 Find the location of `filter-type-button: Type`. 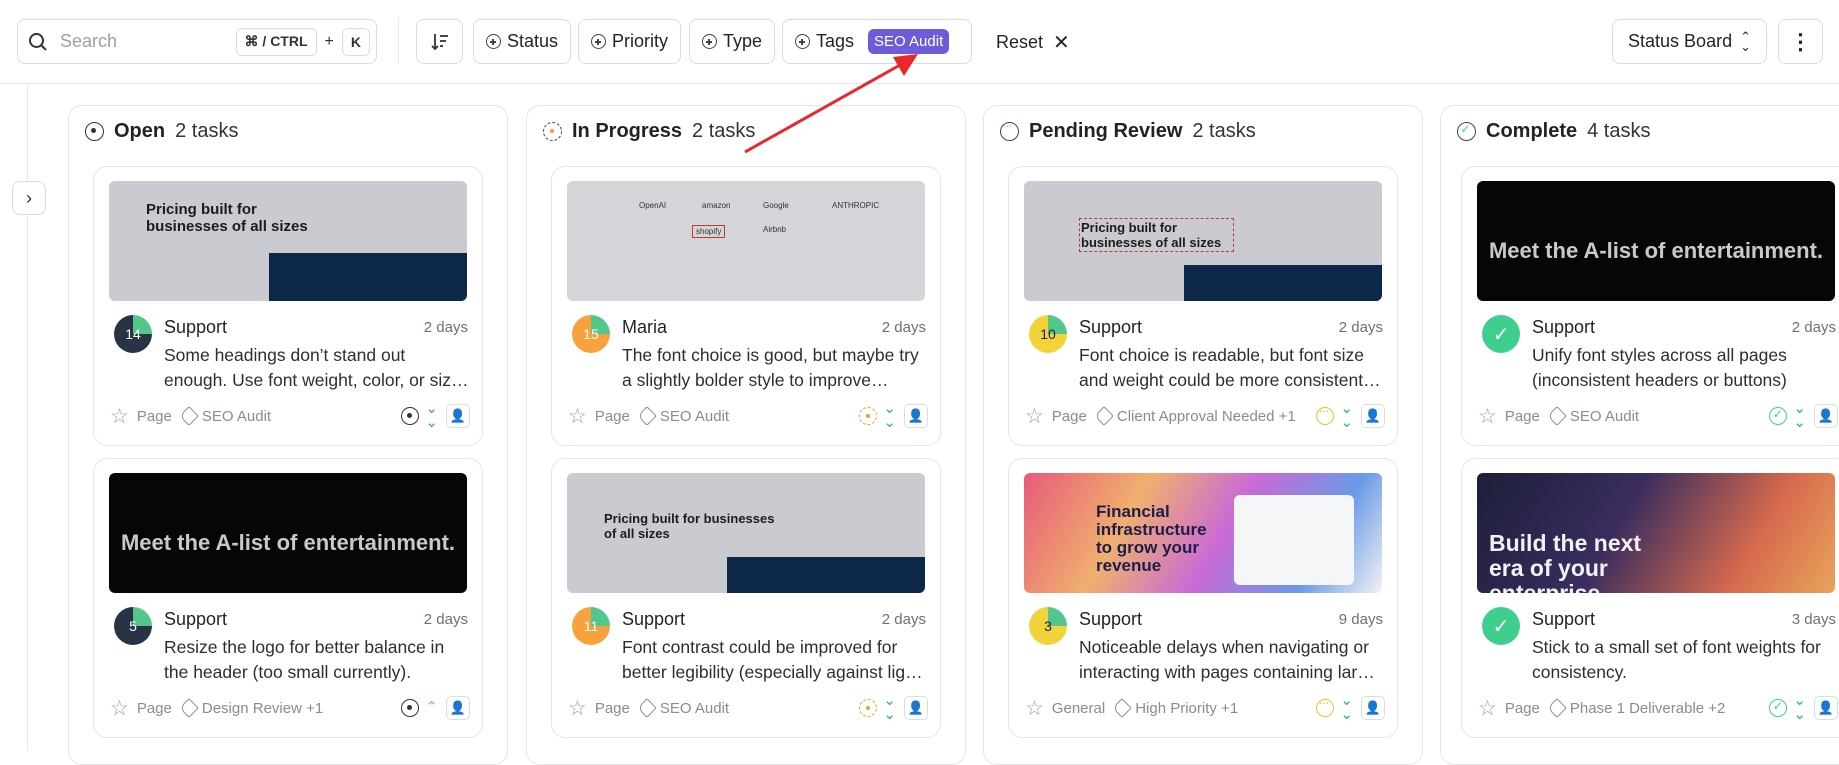

filter-type-button: Type is located at coordinates (732, 41).